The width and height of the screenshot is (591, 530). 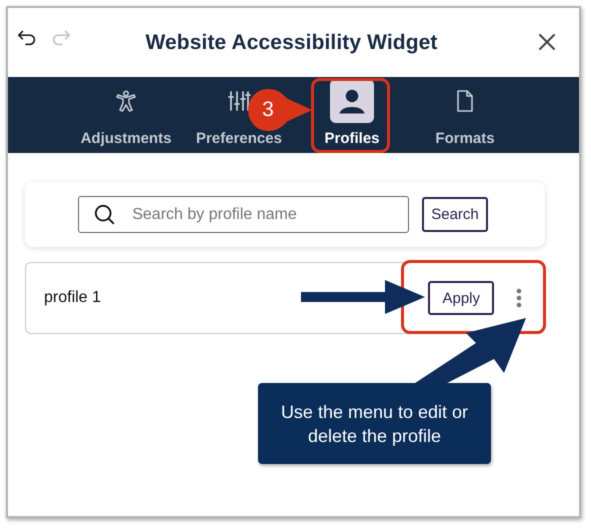 What do you see at coordinates (374, 423) in the screenshot?
I see `callout: Use the menu to edit or delete the profile` at bounding box center [374, 423].